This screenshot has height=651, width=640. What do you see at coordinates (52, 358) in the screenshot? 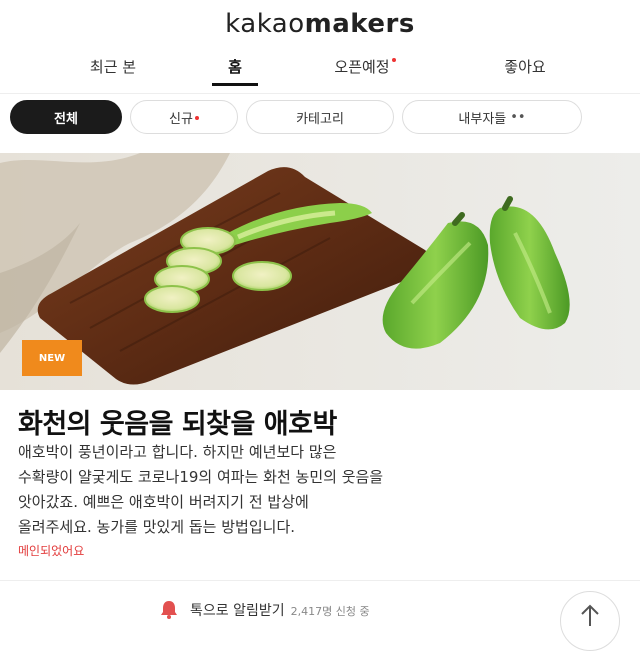
I see `new-badge: NEW` at bounding box center [52, 358].